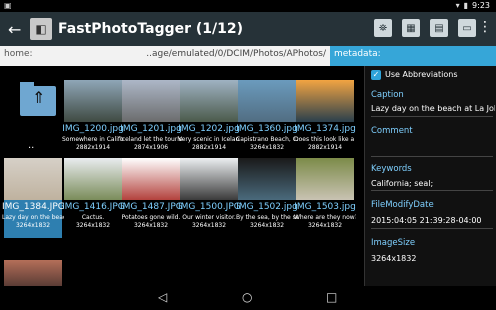  I want to click on nav-home-button: ○, so click(247, 297).